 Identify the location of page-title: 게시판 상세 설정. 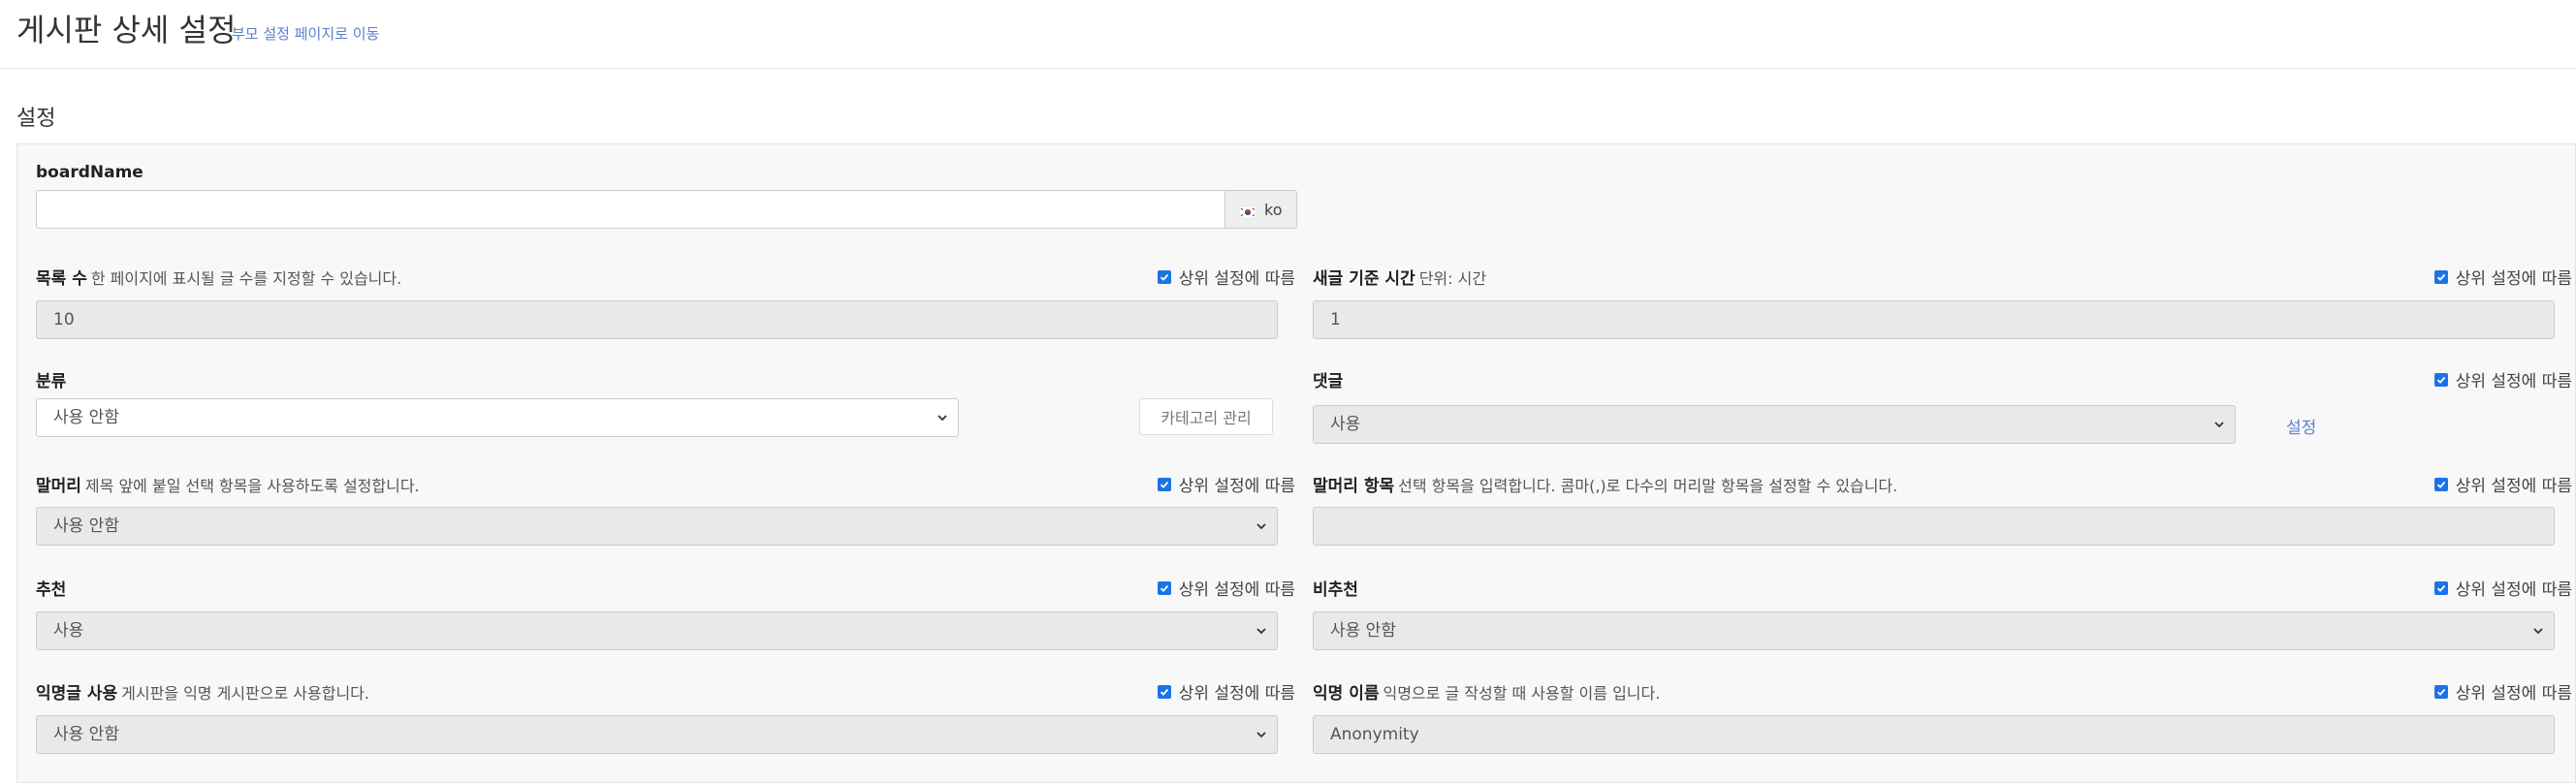
(127, 30).